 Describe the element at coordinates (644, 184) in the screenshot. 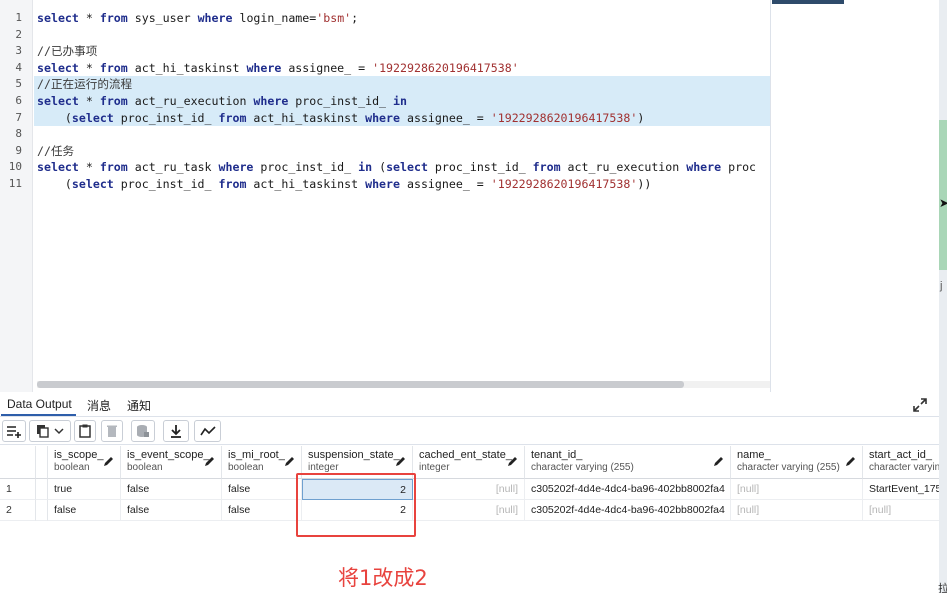

I see `sql-text: ))` at that location.